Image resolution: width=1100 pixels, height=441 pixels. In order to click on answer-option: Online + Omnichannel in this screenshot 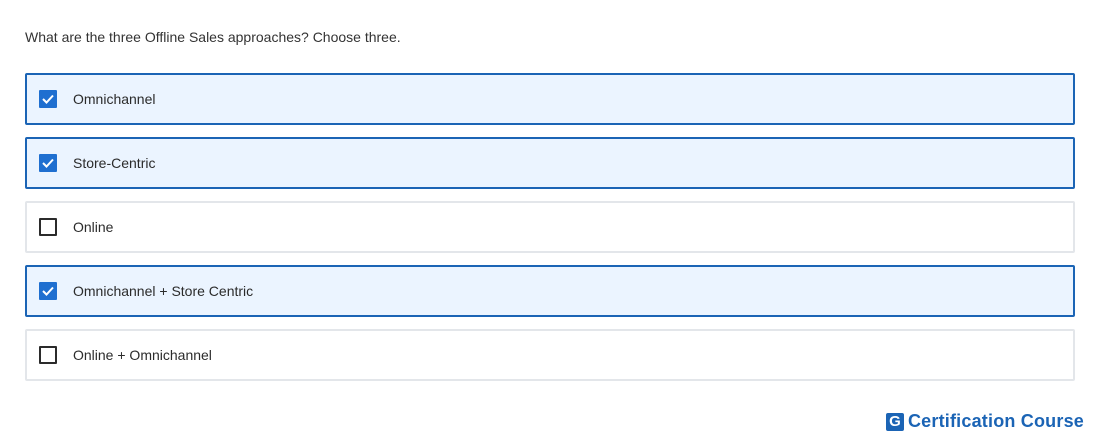, I will do `click(550, 355)`.